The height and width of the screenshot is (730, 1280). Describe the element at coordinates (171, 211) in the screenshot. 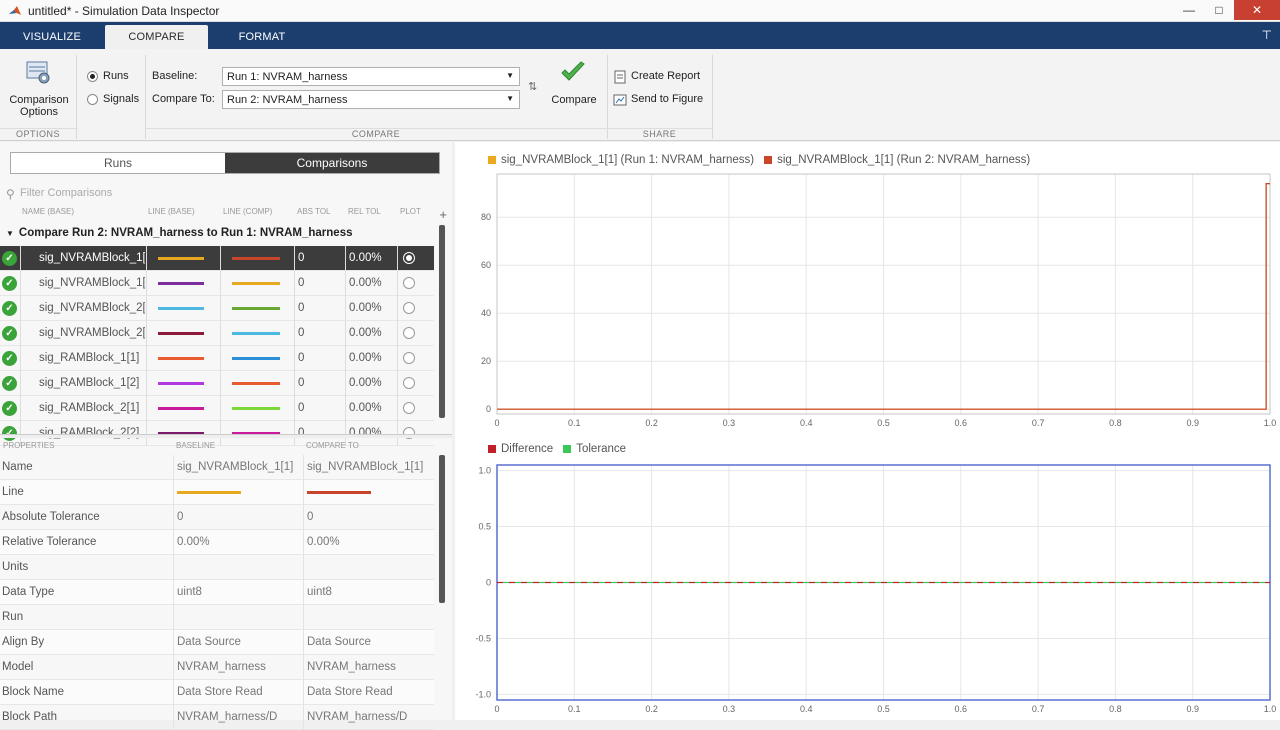

I see `column-line-base: LINE (BASE)` at that location.